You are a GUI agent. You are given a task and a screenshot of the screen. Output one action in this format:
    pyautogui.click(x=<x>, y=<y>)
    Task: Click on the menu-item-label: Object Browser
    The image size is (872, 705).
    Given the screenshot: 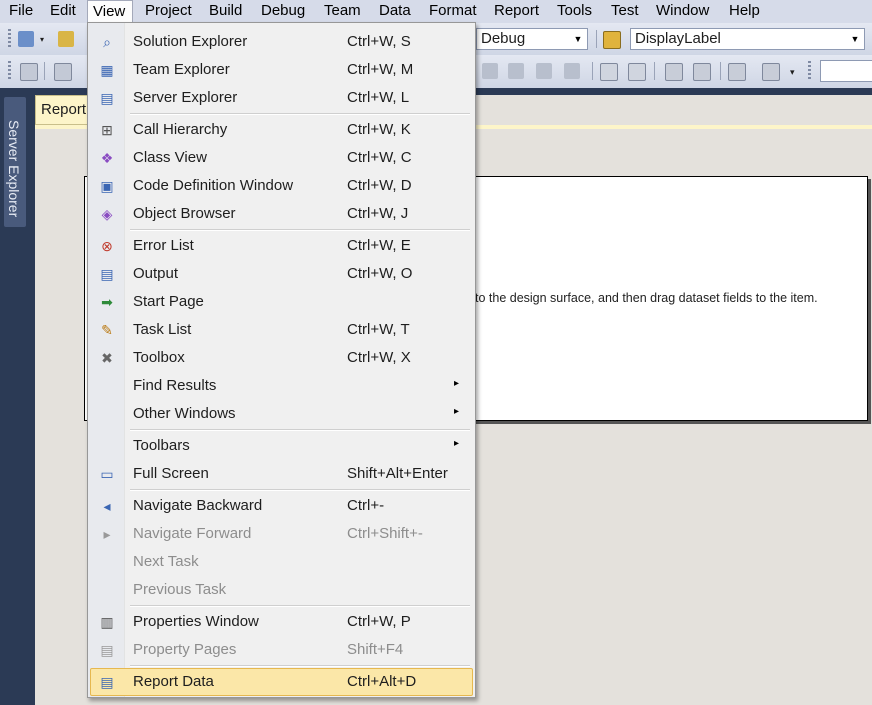 What is the action you would take?
    pyautogui.click(x=184, y=213)
    